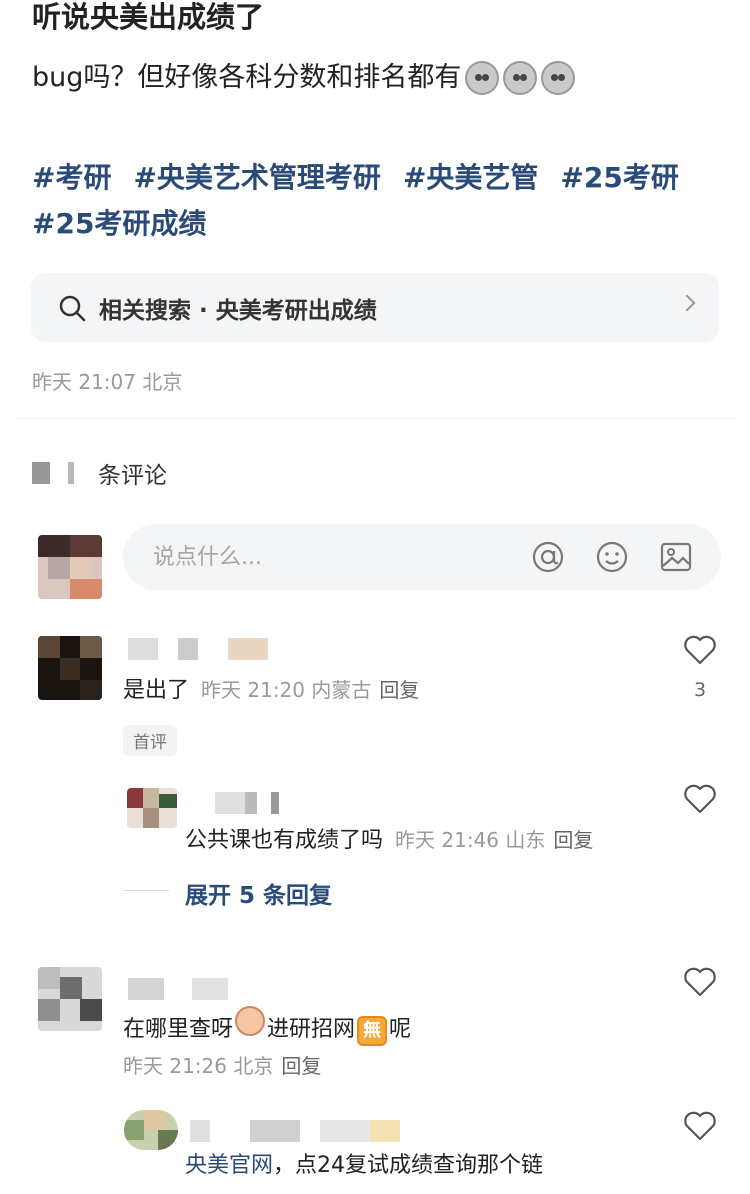 This screenshot has height=1194, width=750. I want to click on tag-list: #考研 #央美艺术管理考研 #央美艺管 #25考研 #25考研成绩, so click(377, 201).